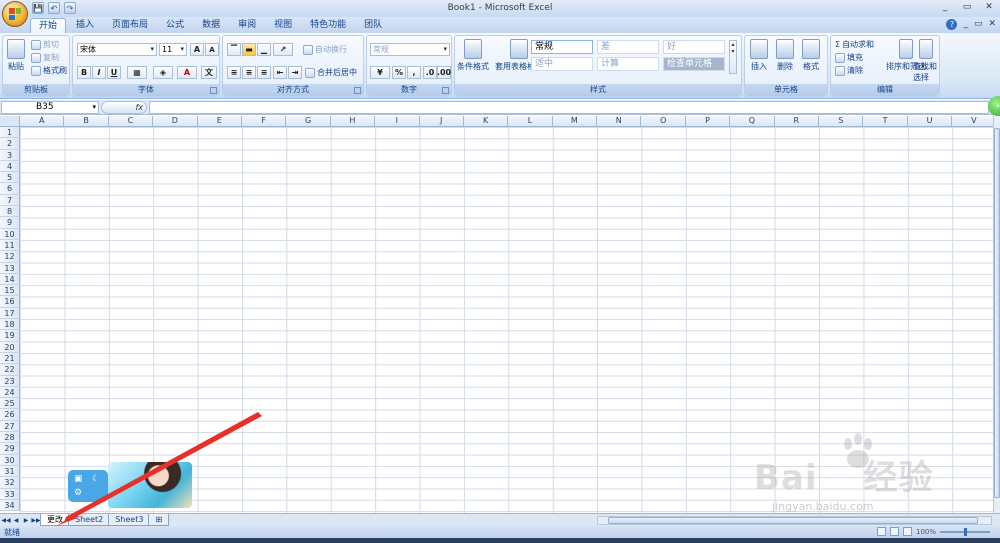  I want to click on tab-formulas: 公式, so click(175, 25).